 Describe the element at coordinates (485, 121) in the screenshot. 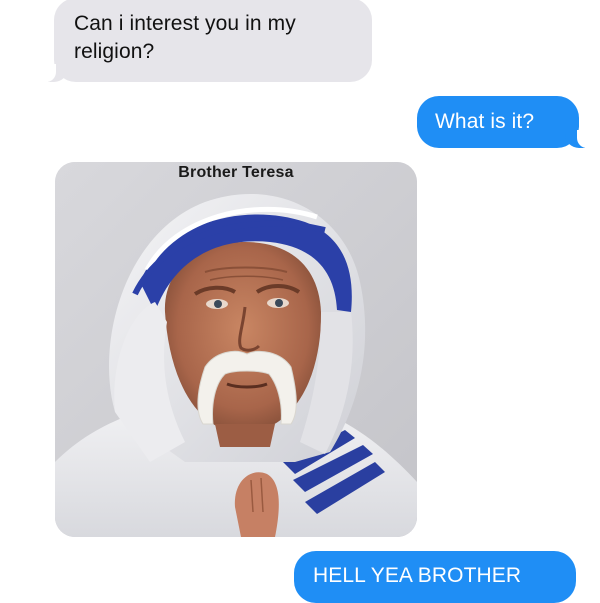

I see `message-text: What is it?` at that location.